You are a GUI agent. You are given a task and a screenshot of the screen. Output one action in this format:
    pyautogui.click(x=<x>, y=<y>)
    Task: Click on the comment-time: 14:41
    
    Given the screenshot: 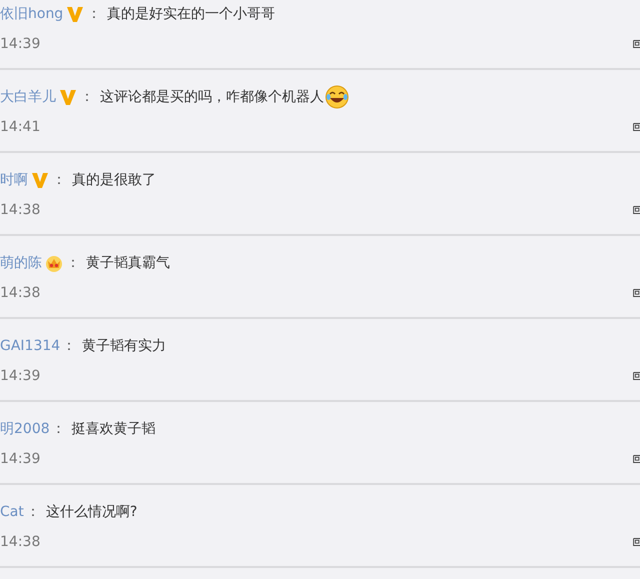 What is the action you would take?
    pyautogui.click(x=20, y=127)
    